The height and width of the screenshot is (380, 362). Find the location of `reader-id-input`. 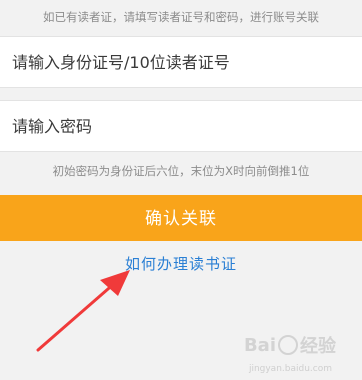

reader-id-input is located at coordinates (181, 62).